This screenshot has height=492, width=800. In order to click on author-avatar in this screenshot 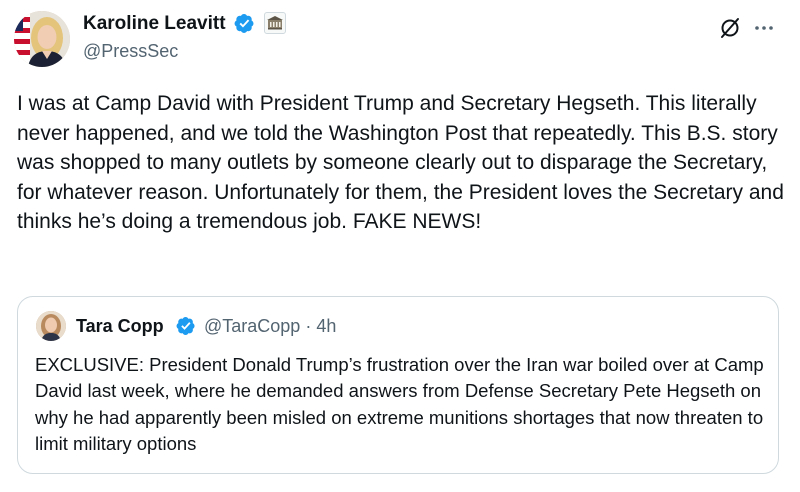, I will do `click(42, 39)`.